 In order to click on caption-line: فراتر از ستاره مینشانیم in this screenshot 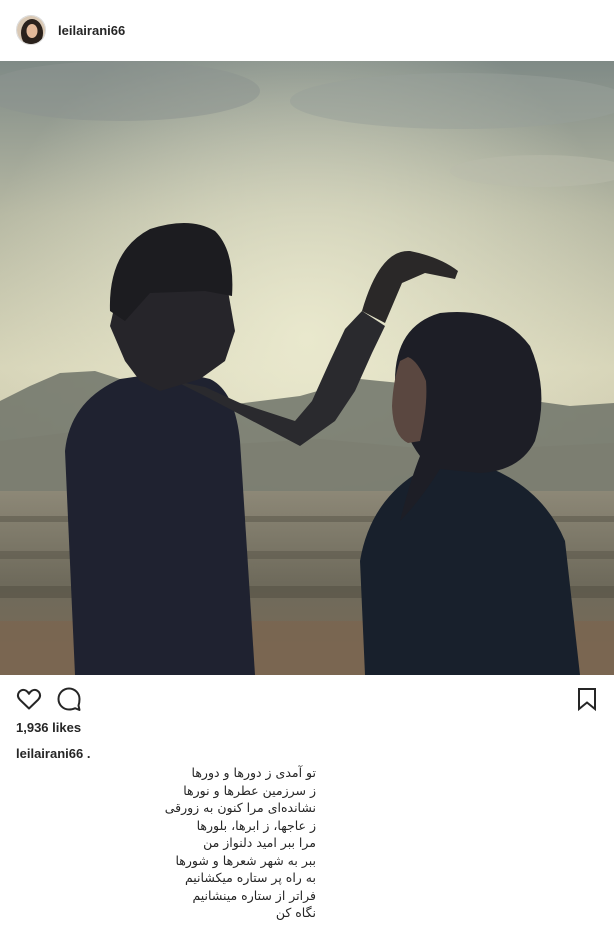, I will do `click(254, 895)`.